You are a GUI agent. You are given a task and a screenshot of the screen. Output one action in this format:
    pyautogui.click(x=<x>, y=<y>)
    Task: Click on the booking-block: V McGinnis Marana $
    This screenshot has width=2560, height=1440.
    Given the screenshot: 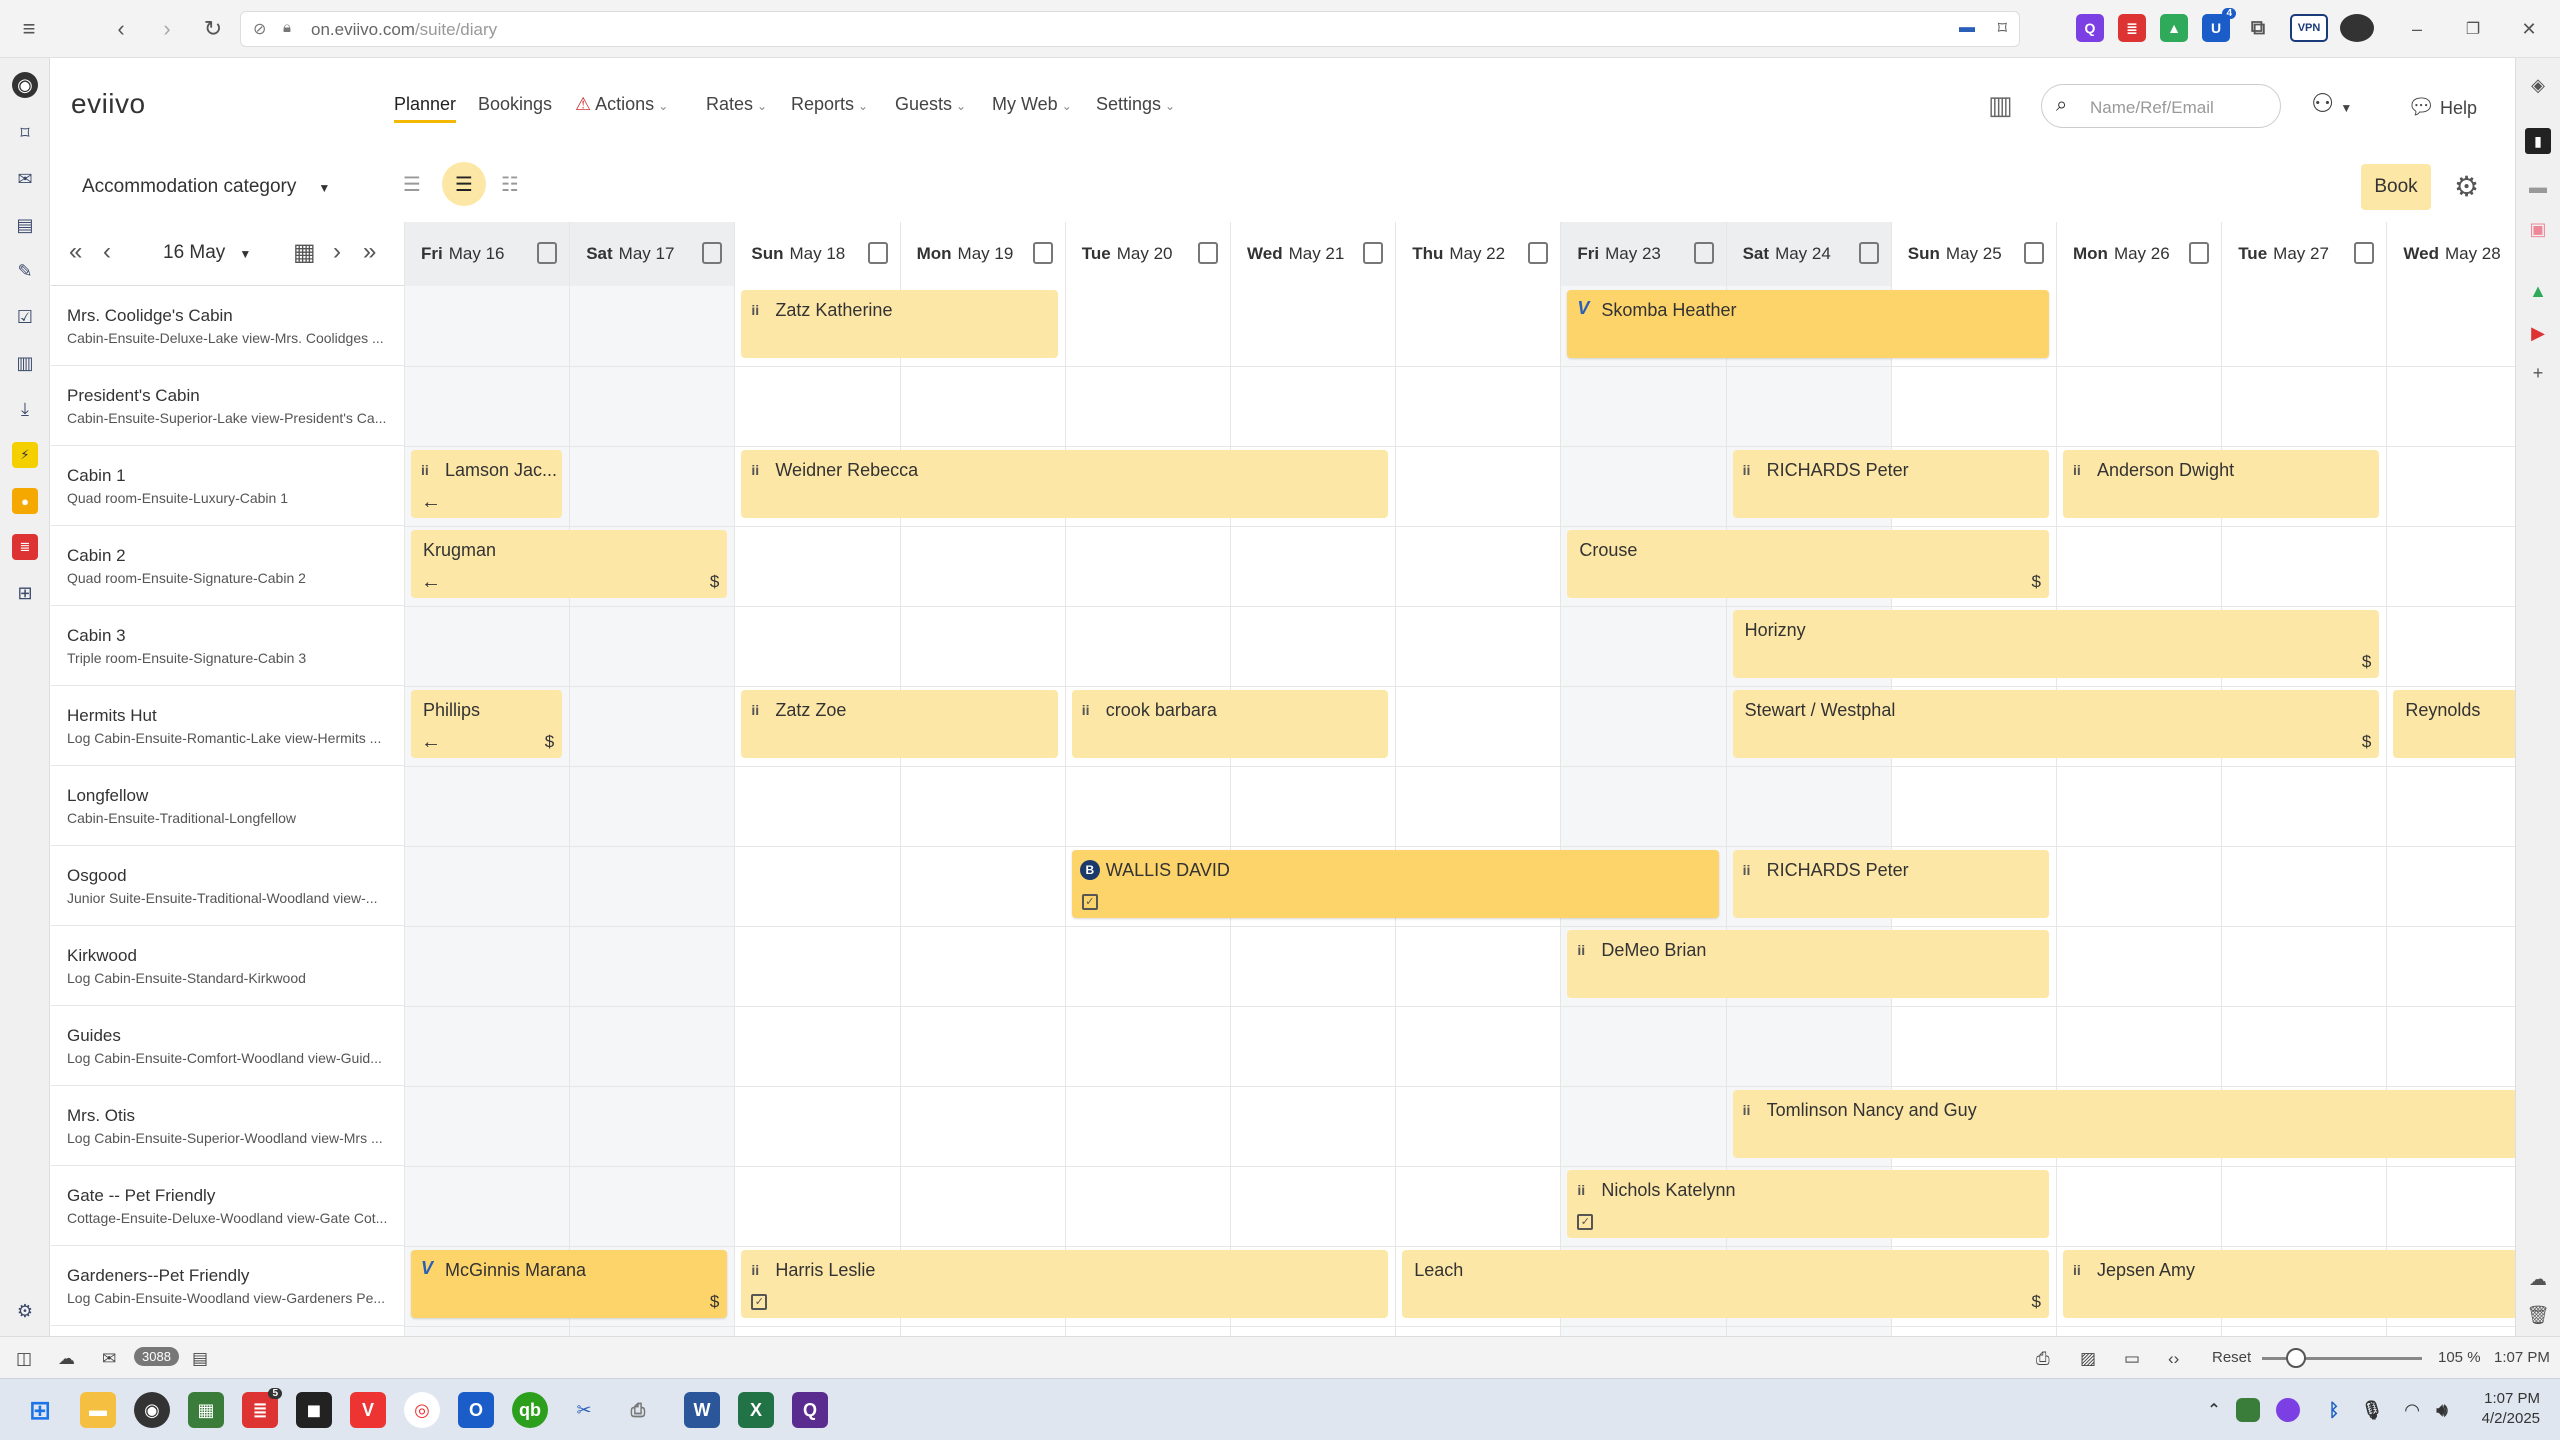 What is the action you would take?
    pyautogui.click(x=569, y=1284)
    